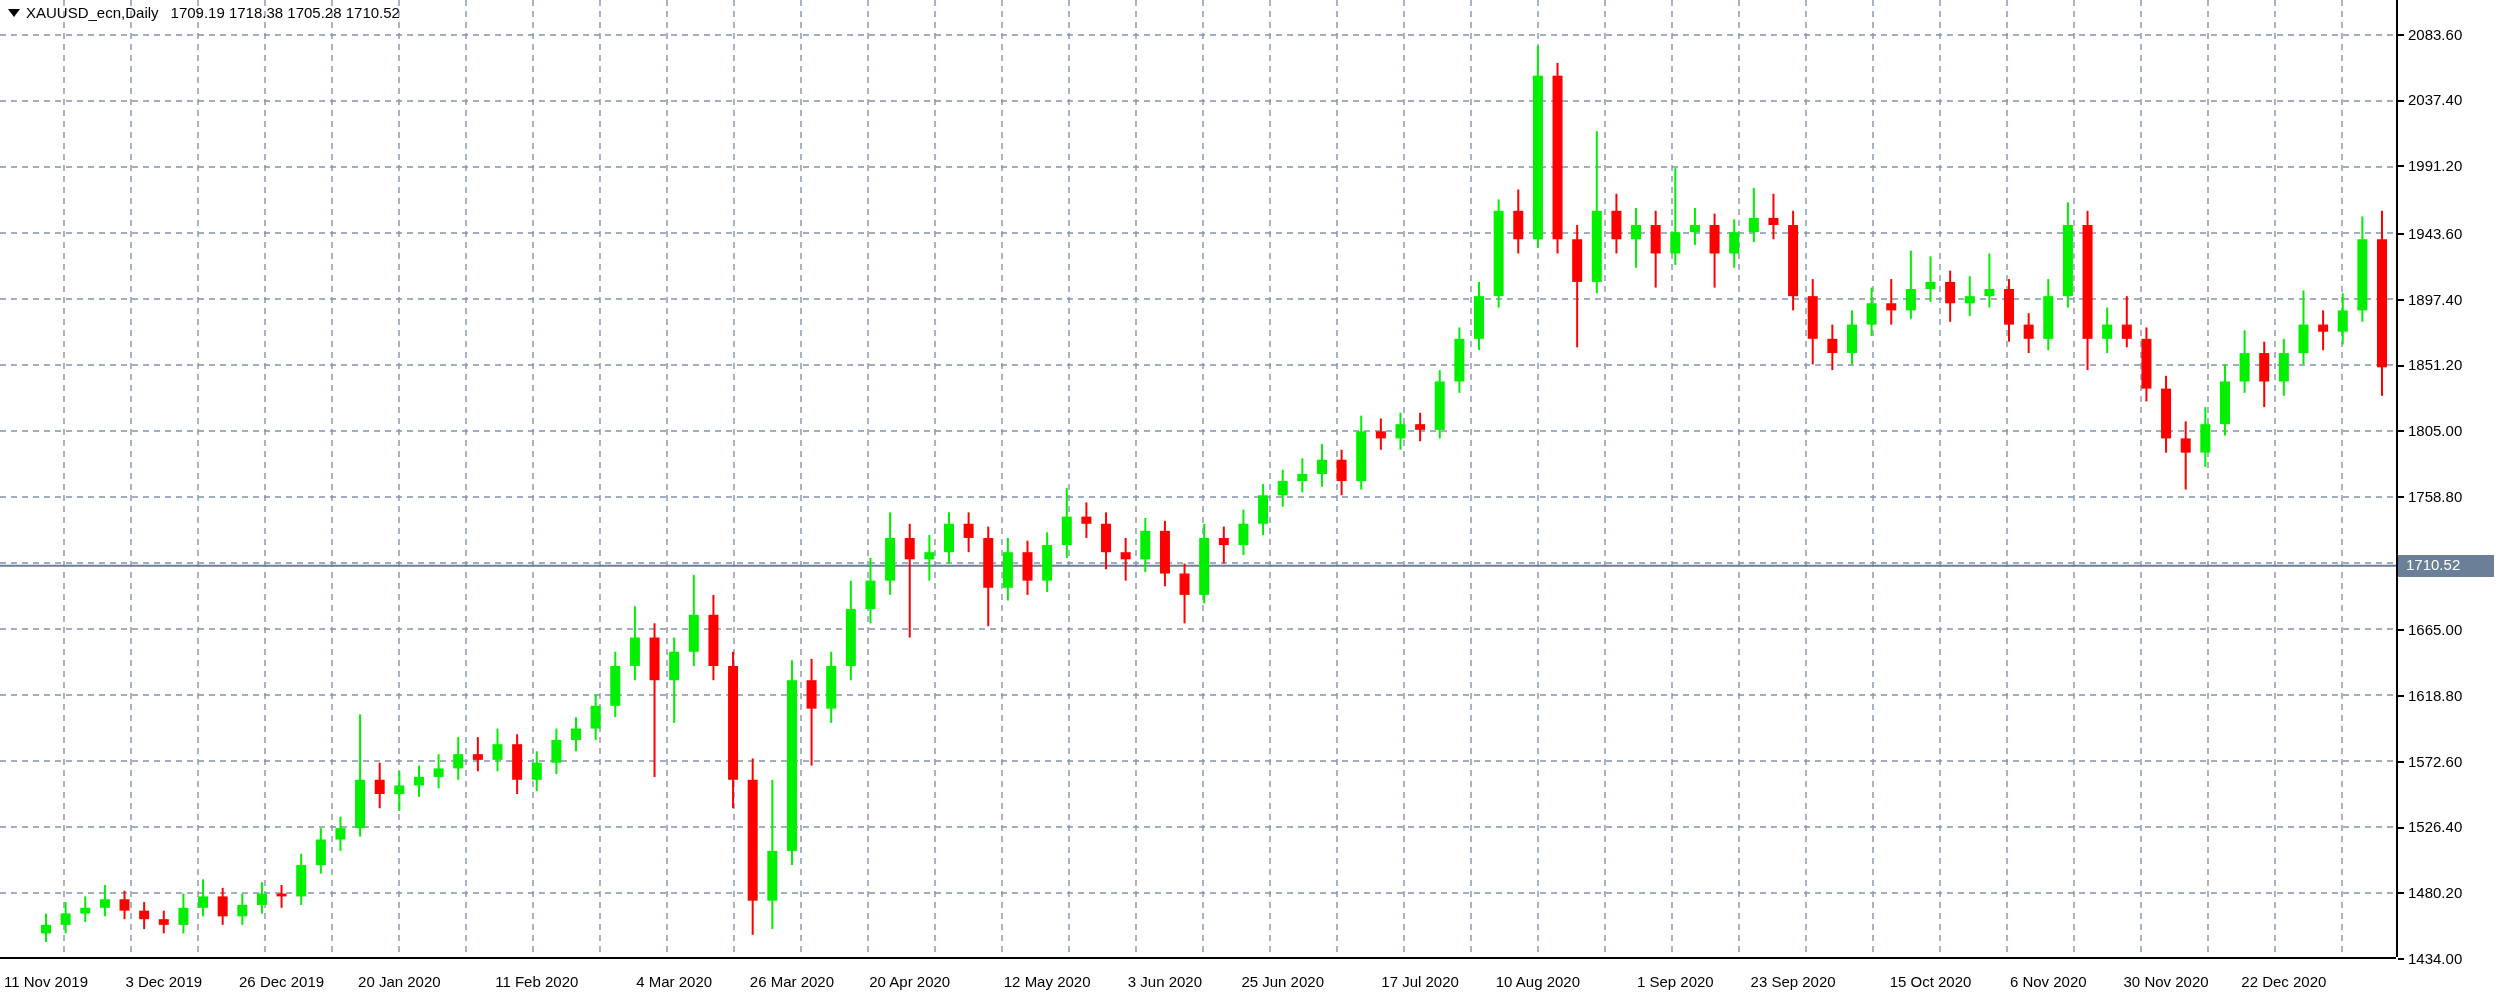 This screenshot has height=1002, width=2496. I want to click on date-label: 15 Oct 2020, so click(1930, 982).